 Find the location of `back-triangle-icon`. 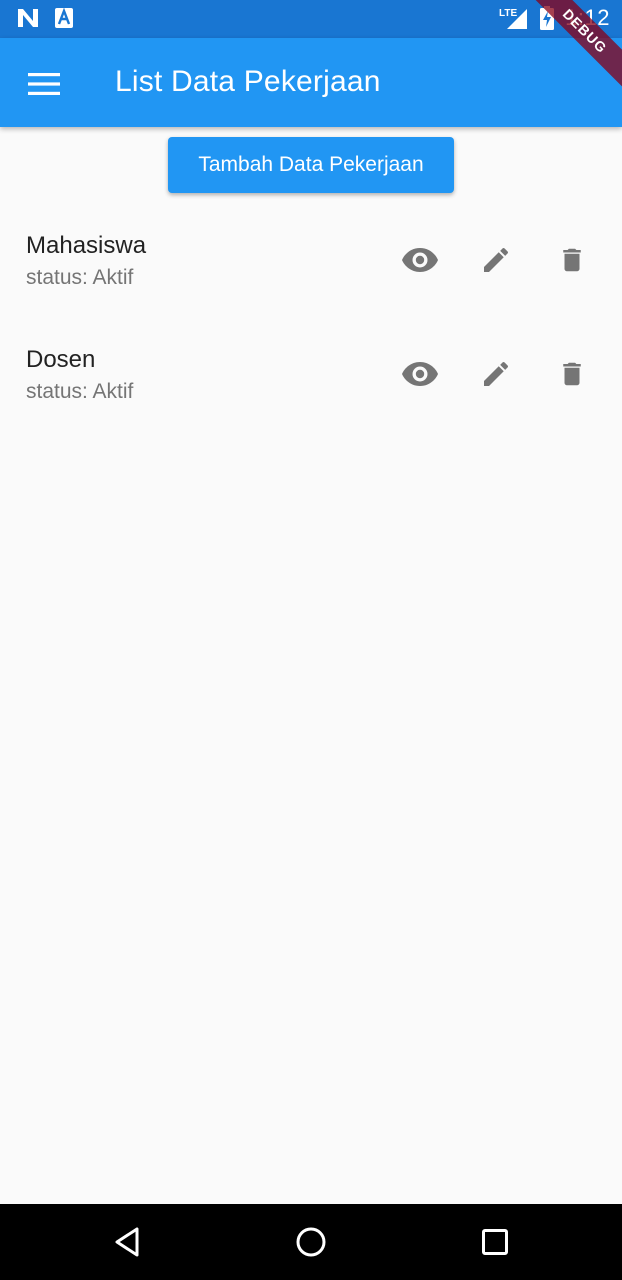

back-triangle-icon is located at coordinates (127, 1242).